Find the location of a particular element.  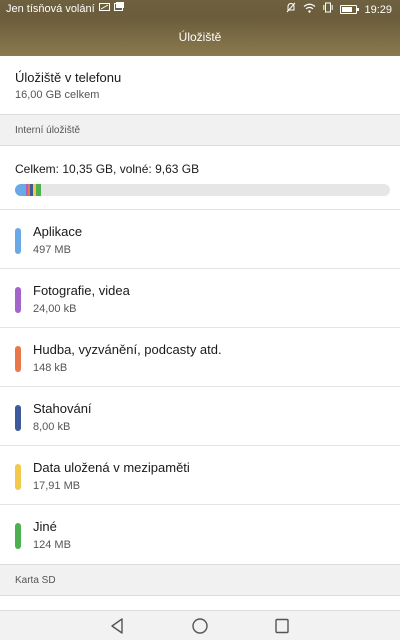

category-size: 497 MB is located at coordinates (52, 250).